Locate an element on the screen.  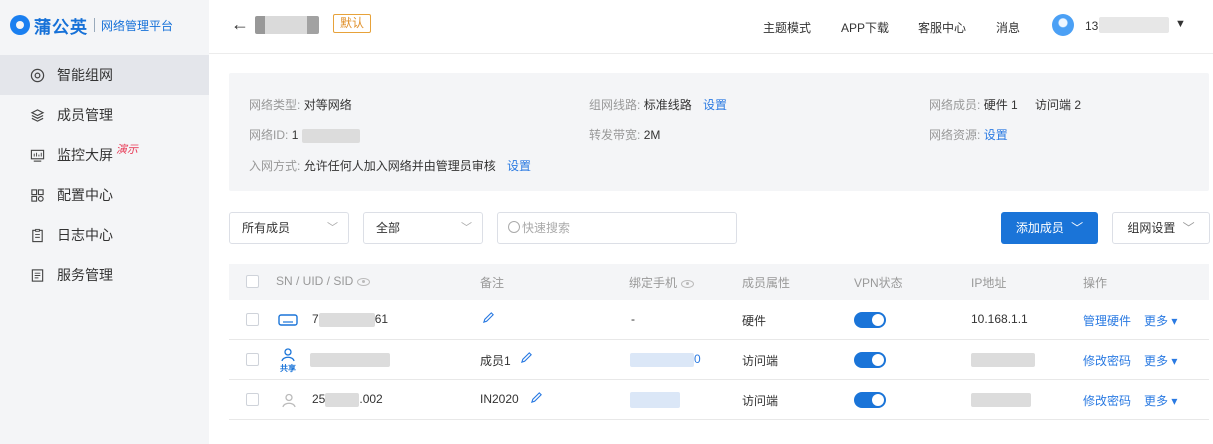
network-line: 组网线路: 标准线路 设置 is located at coordinates (658, 105).